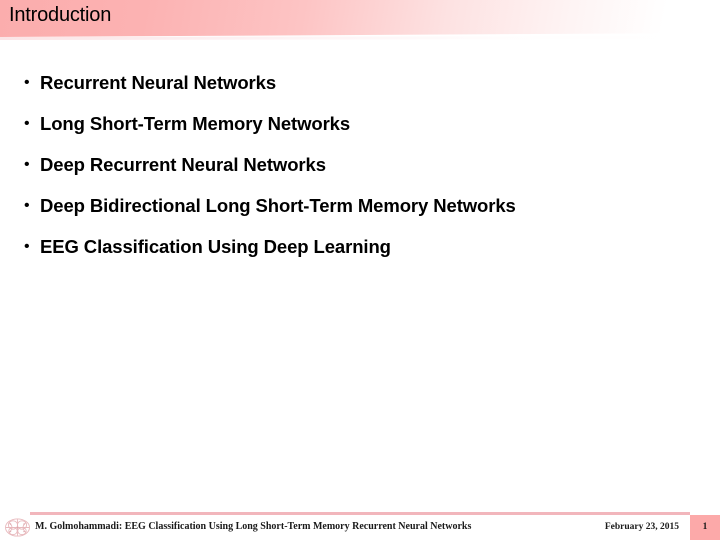 This screenshot has height=540, width=720. What do you see at coordinates (195, 123) in the screenshot?
I see `list-item-label: Long Short-Term Memory Networks` at bounding box center [195, 123].